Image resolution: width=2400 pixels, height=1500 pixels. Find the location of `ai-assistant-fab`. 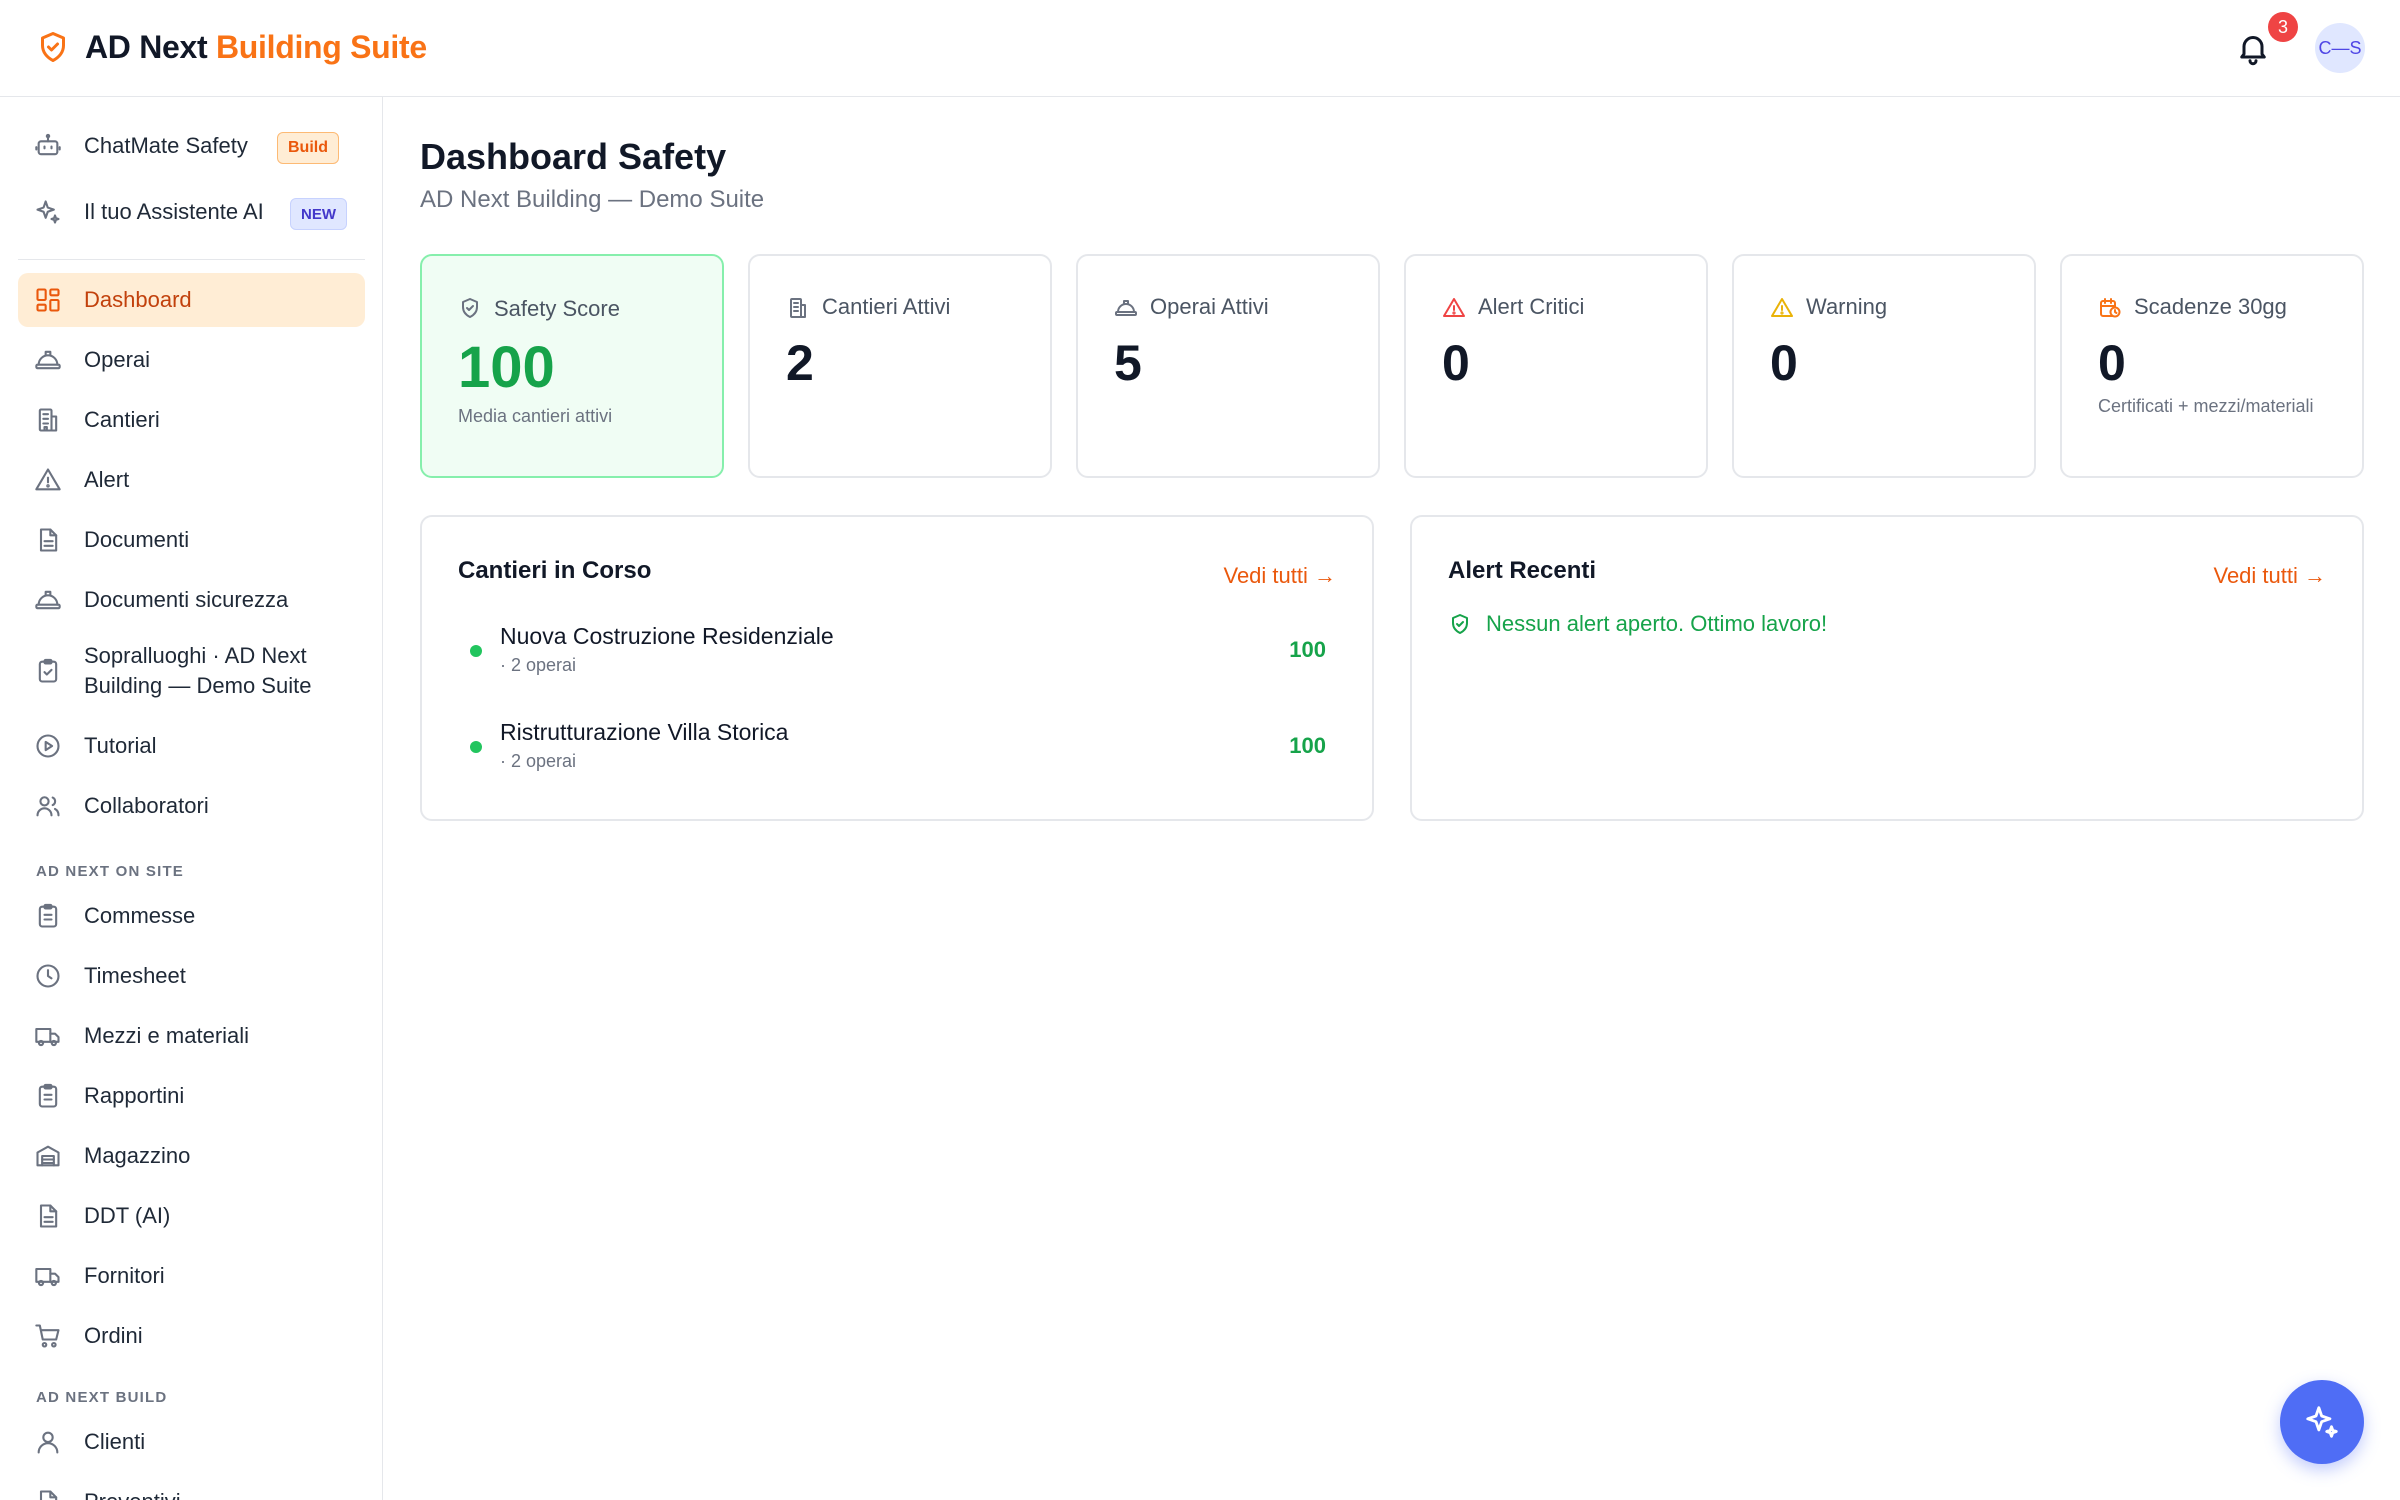

ai-assistant-fab is located at coordinates (2322, 1422).